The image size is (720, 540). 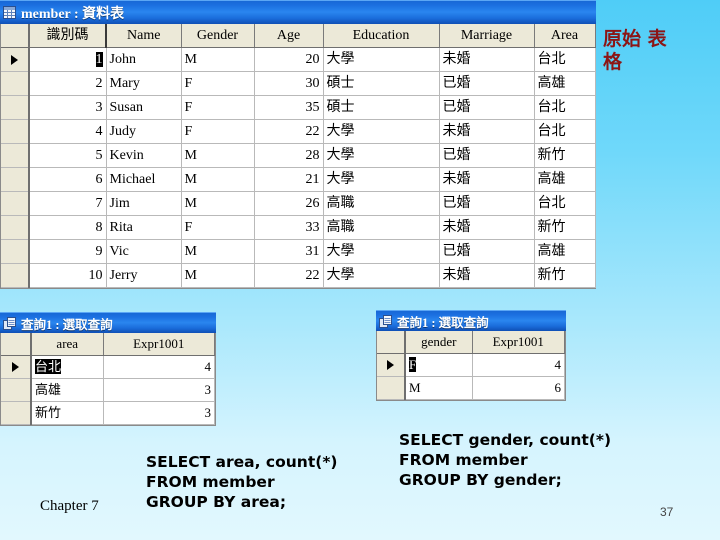 What do you see at coordinates (289, 155) in the screenshot?
I see `cell-age: 28` at bounding box center [289, 155].